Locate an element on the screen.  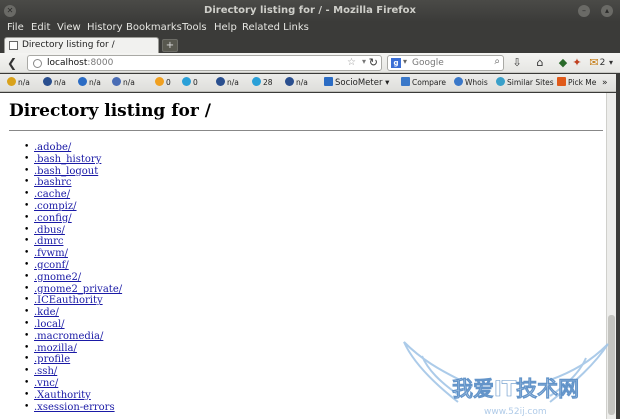
url-text: localhost:8000 is located at coordinates (80, 63).